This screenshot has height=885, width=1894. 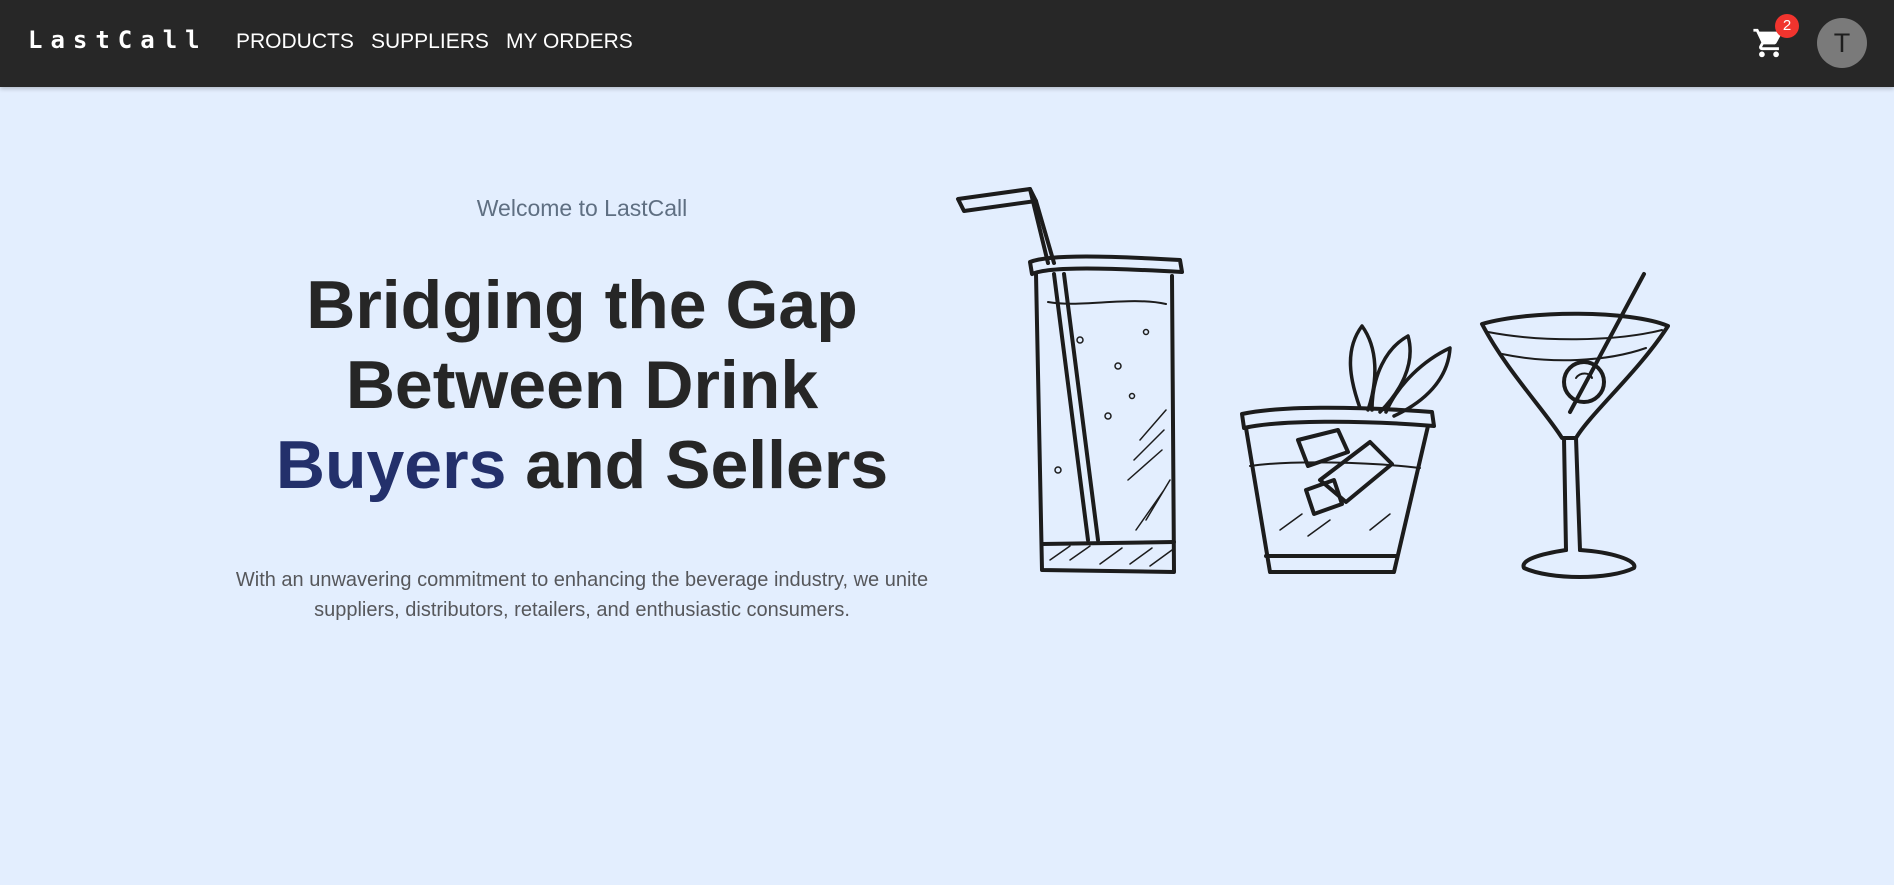 What do you see at coordinates (118, 40) in the screenshot?
I see `logo: LastCall` at bounding box center [118, 40].